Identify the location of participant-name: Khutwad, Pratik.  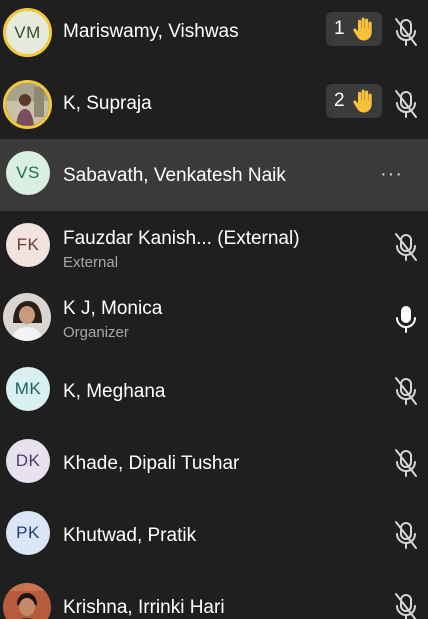
(130, 535).